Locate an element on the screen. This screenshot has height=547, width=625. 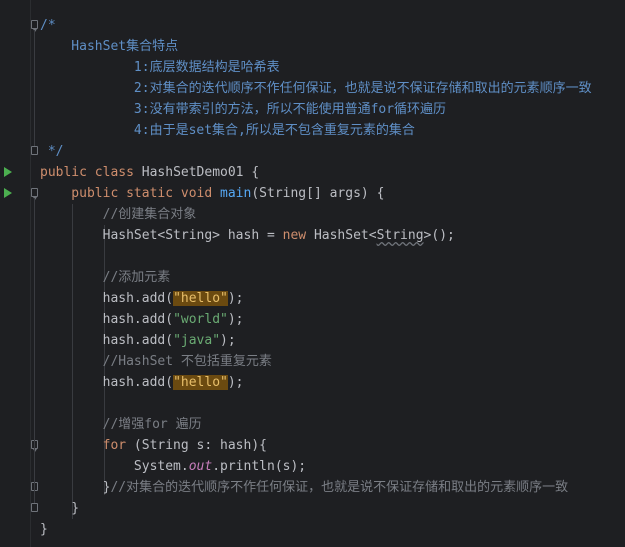
code-line: HashSet集合特点 is located at coordinates (332, 46).